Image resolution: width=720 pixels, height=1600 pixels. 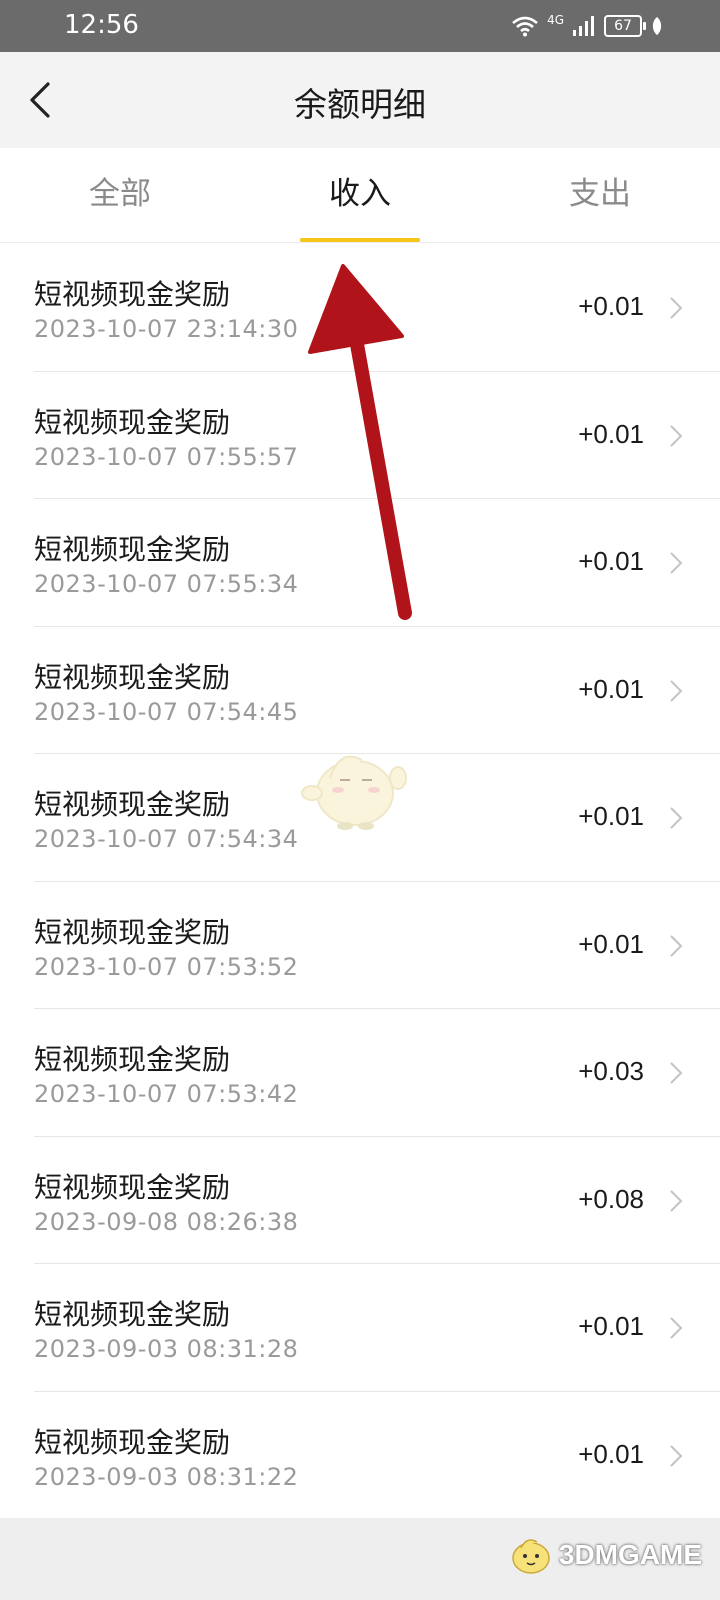 What do you see at coordinates (531, 1556) in the screenshot?
I see `mascot-logo-icon` at bounding box center [531, 1556].